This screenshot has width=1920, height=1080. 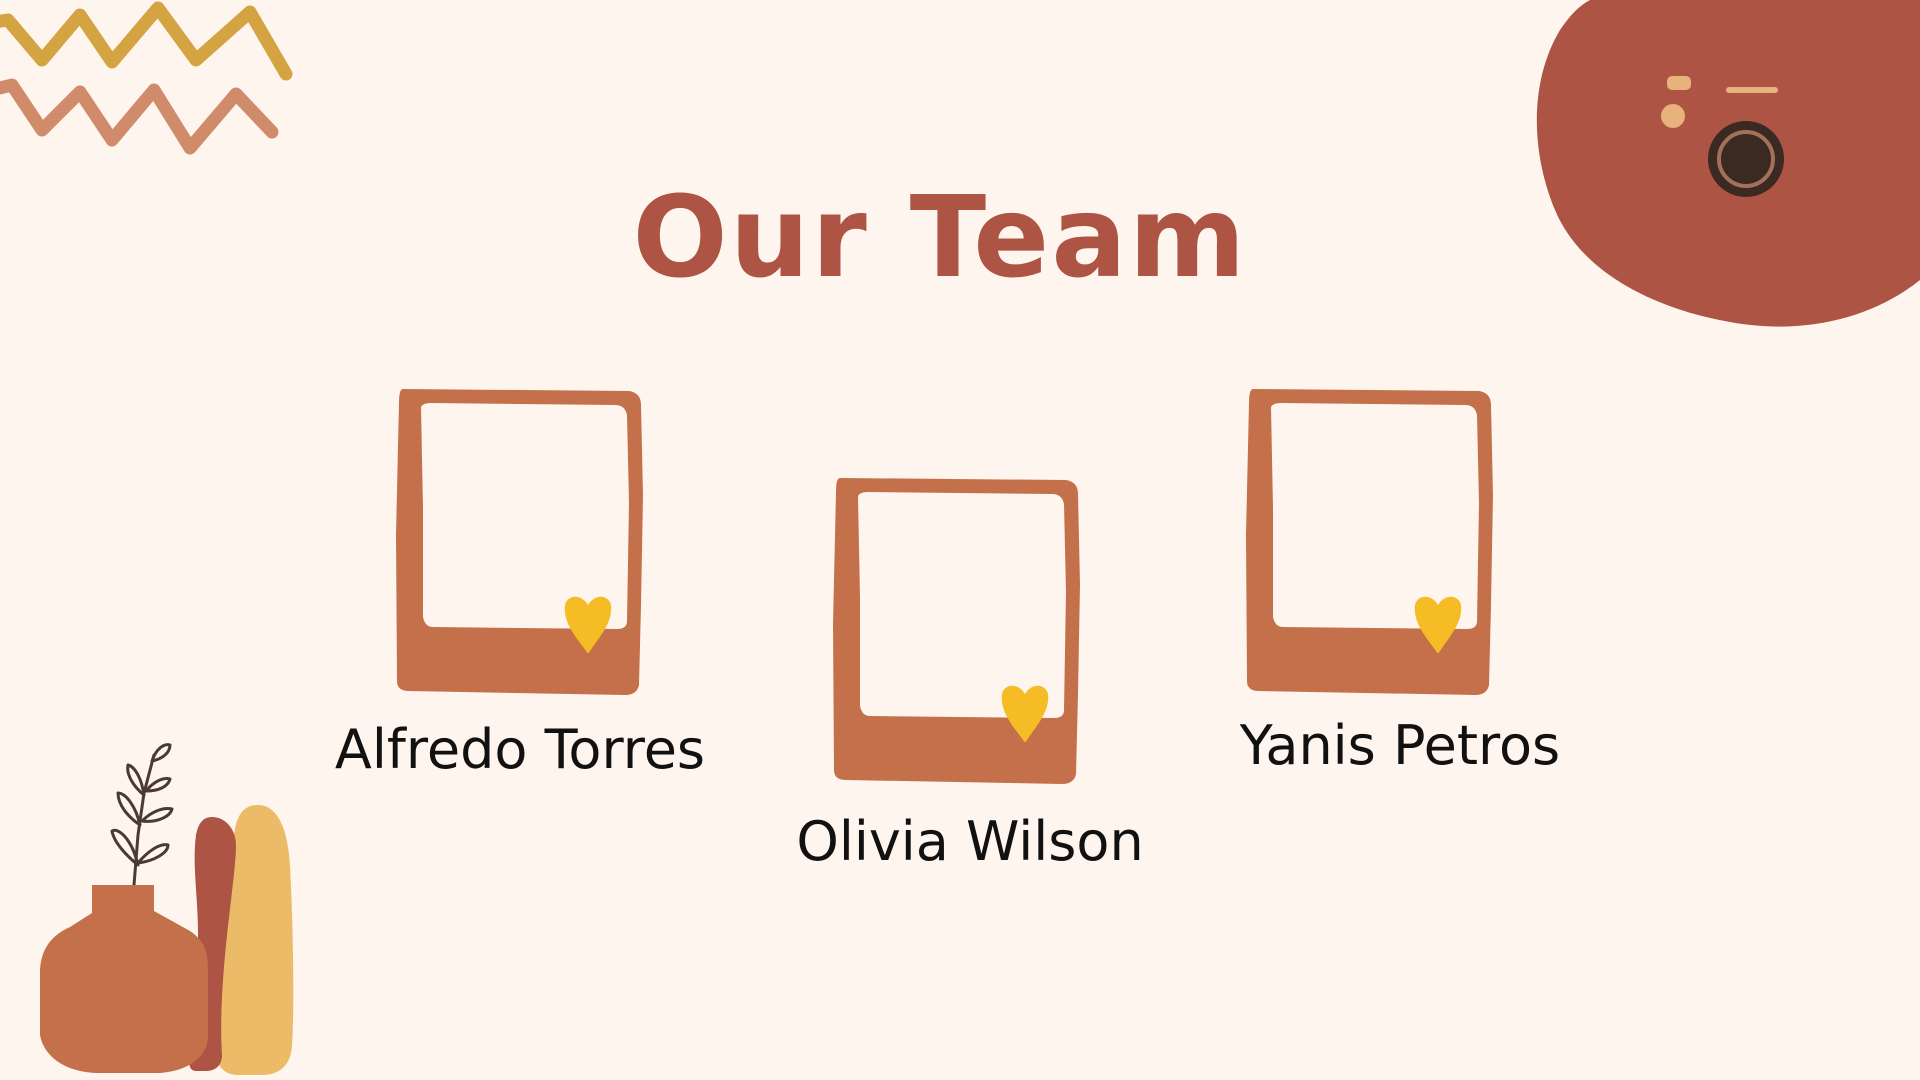 I want to click on member-name-2: Olivia Wilson, so click(x=970, y=841).